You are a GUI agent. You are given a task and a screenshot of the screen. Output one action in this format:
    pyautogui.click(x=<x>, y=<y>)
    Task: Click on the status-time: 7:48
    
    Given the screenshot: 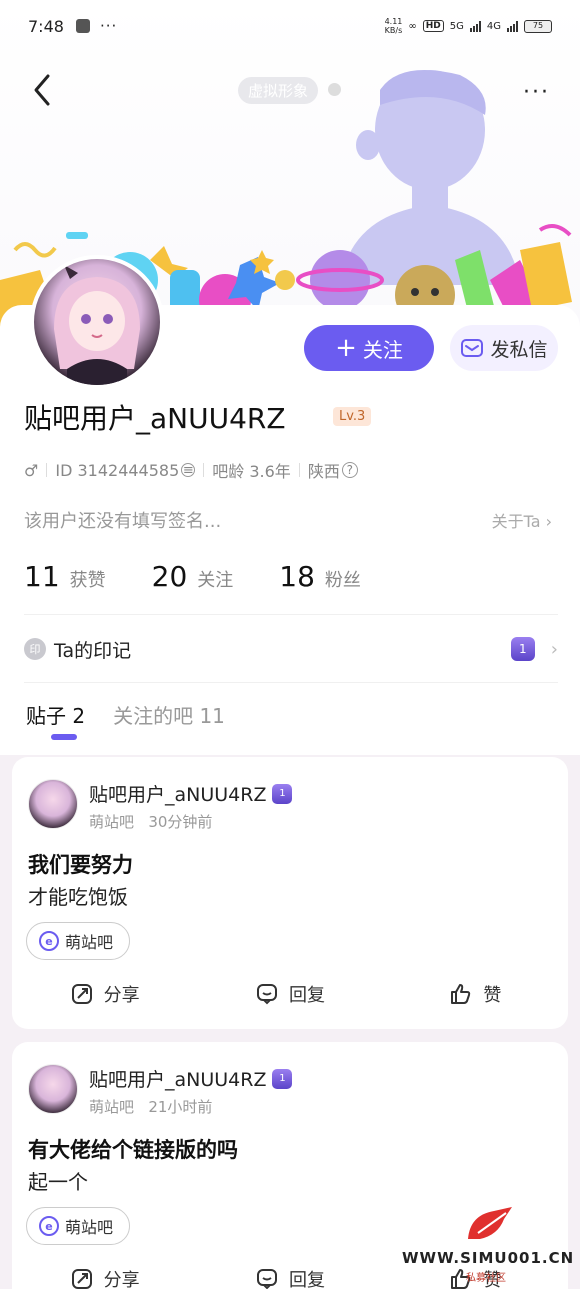 What is the action you would take?
    pyautogui.click(x=46, y=26)
    